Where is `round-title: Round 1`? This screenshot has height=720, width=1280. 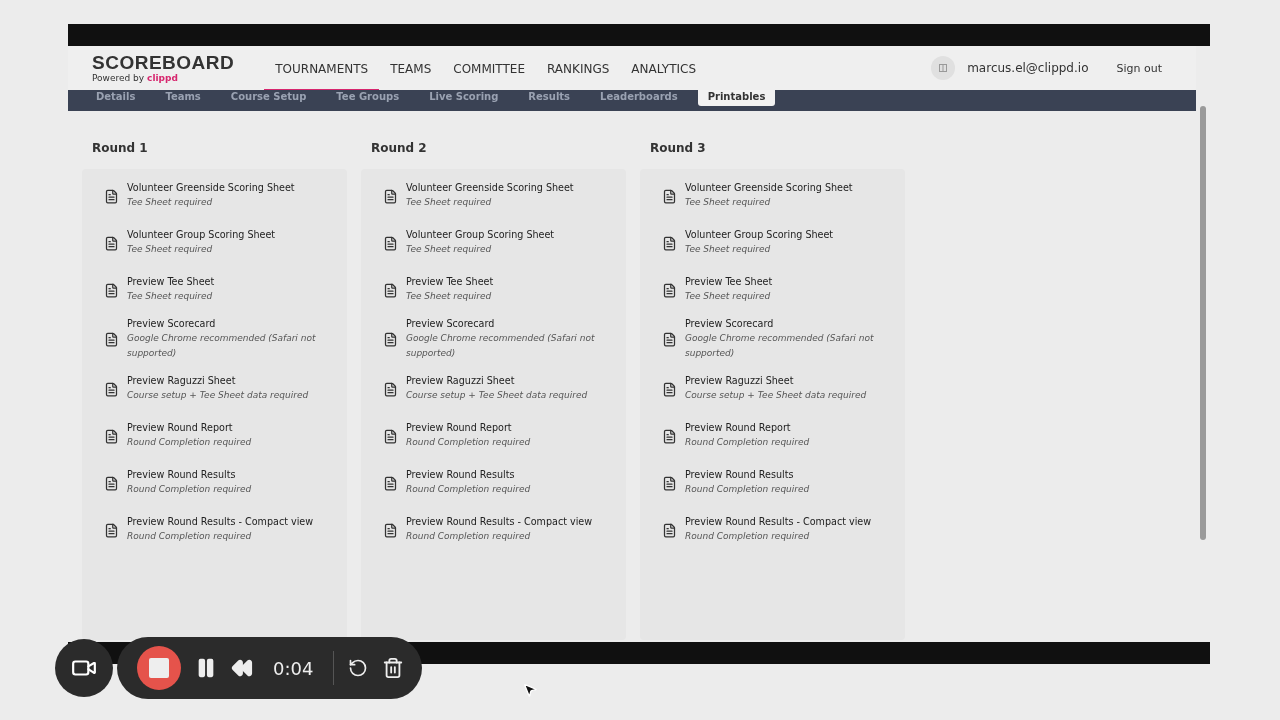 round-title: Round 1 is located at coordinates (120, 148).